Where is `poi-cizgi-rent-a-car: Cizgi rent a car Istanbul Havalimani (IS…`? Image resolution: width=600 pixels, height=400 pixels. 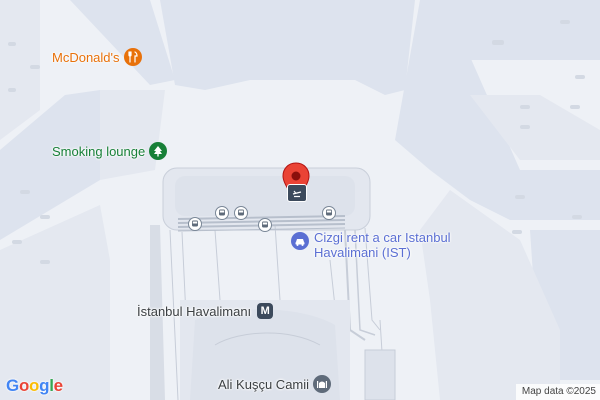 poi-cizgi-rent-a-car: Cizgi rent a car Istanbul Havalimani (IS… is located at coordinates (371, 245).